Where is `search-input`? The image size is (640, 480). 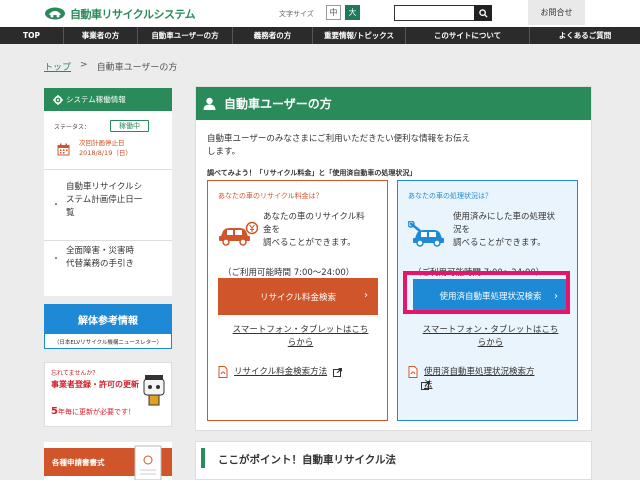 search-input is located at coordinates (434, 13).